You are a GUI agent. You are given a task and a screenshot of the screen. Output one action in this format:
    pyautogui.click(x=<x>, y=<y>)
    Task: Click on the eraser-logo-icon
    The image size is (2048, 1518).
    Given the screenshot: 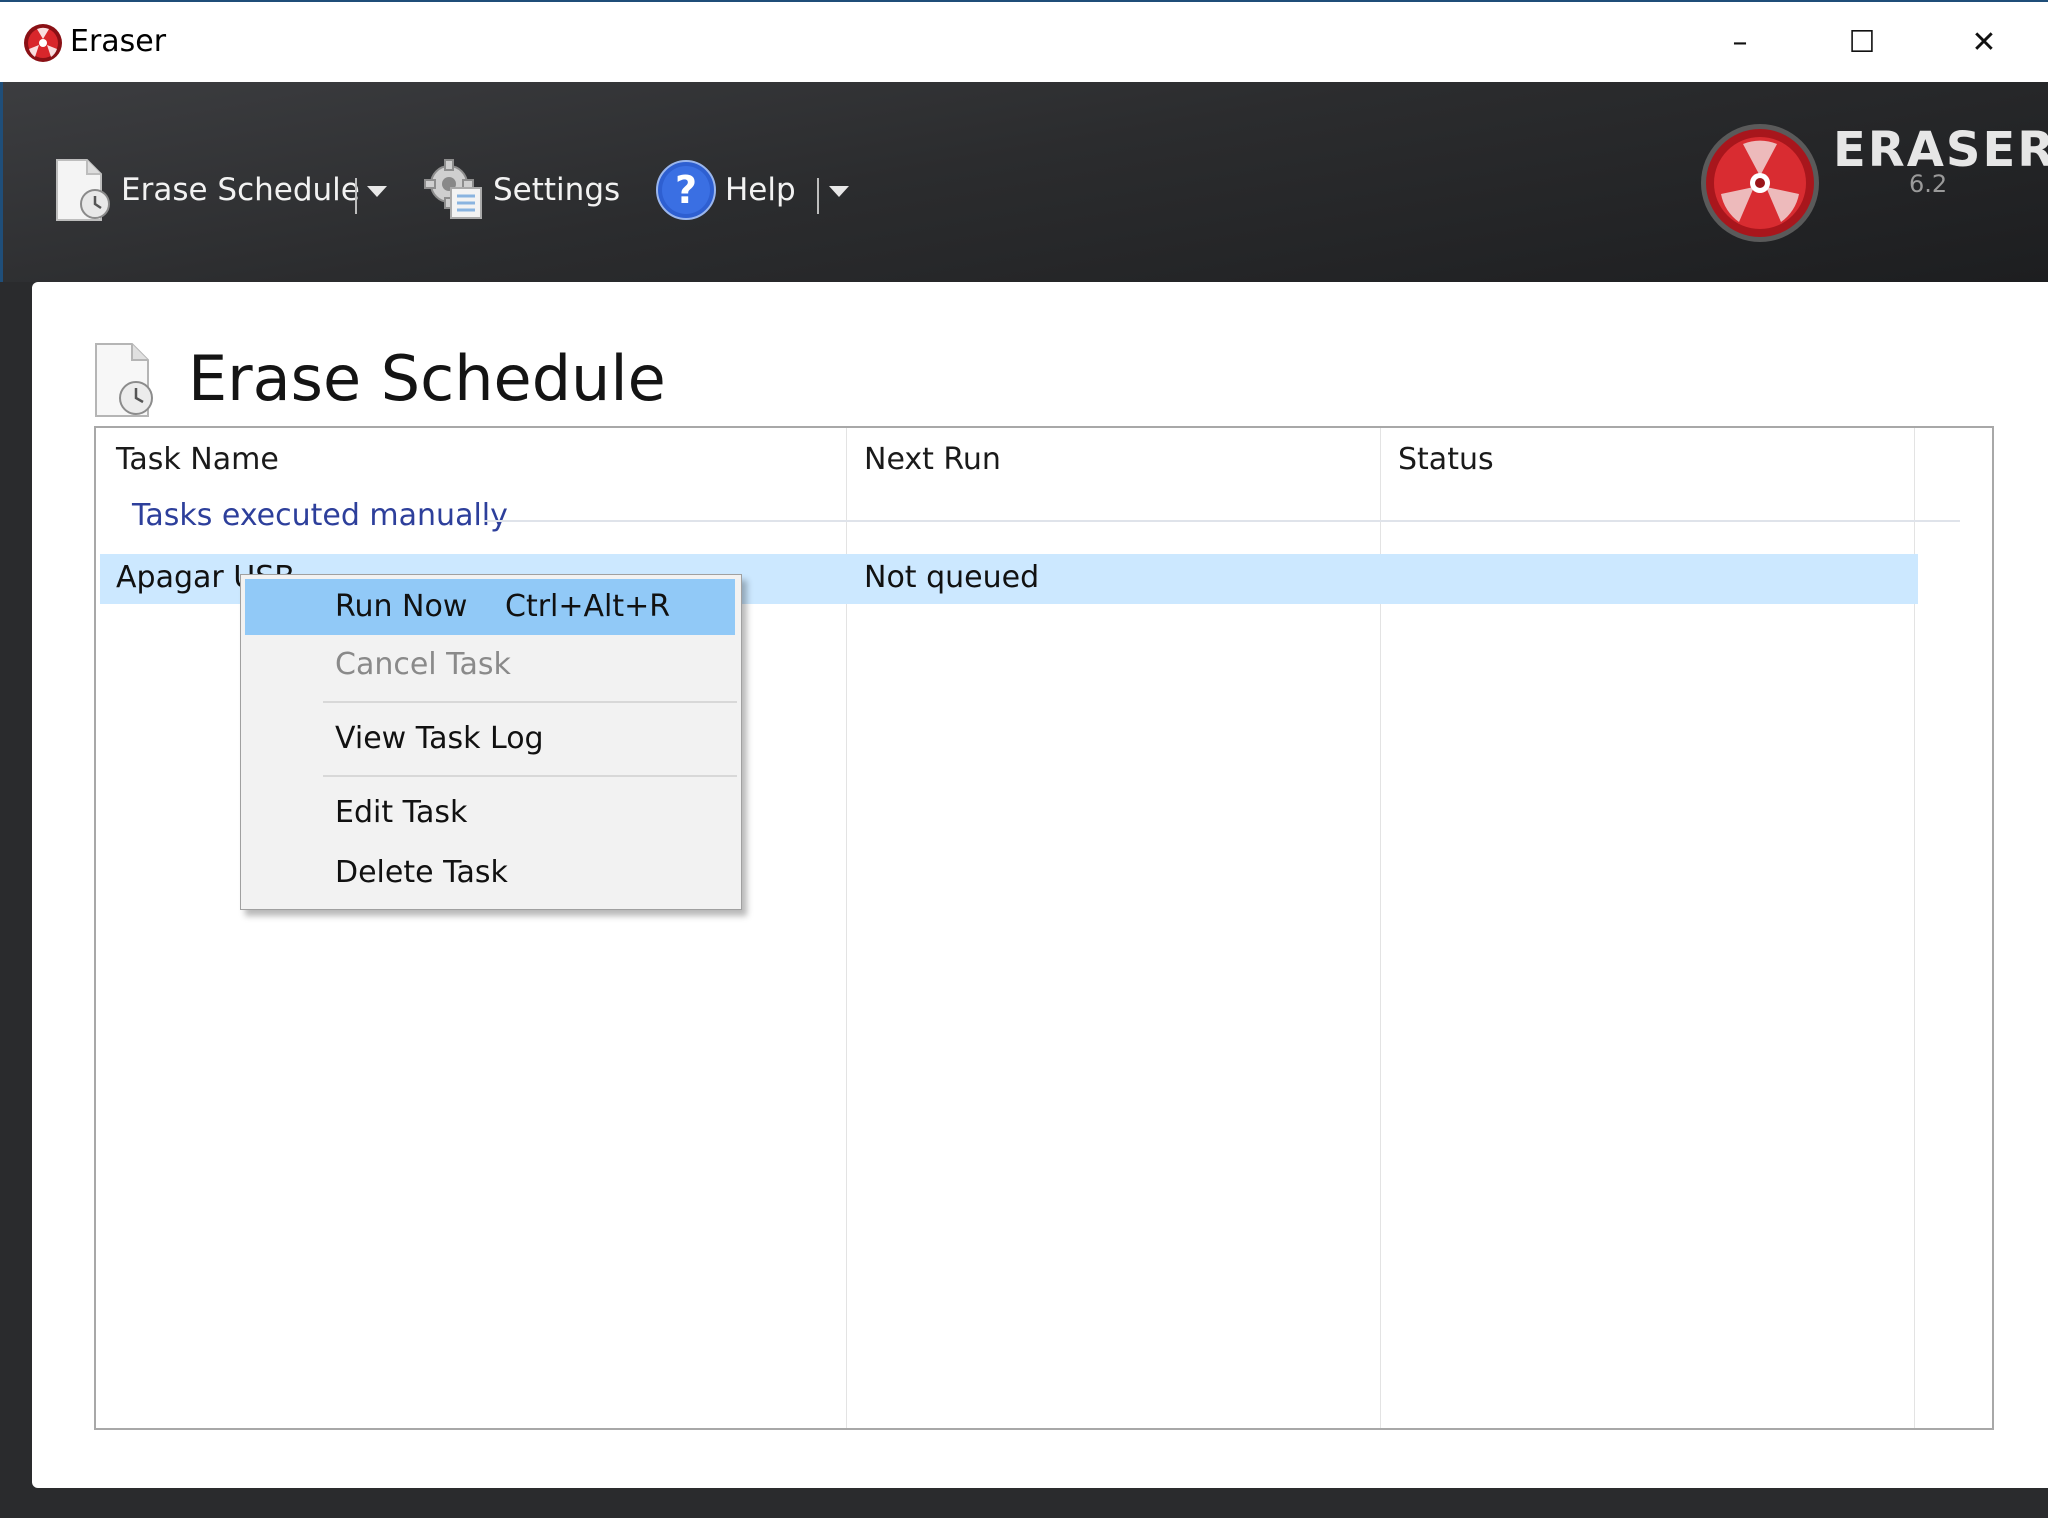 What is the action you would take?
    pyautogui.click(x=1760, y=183)
    